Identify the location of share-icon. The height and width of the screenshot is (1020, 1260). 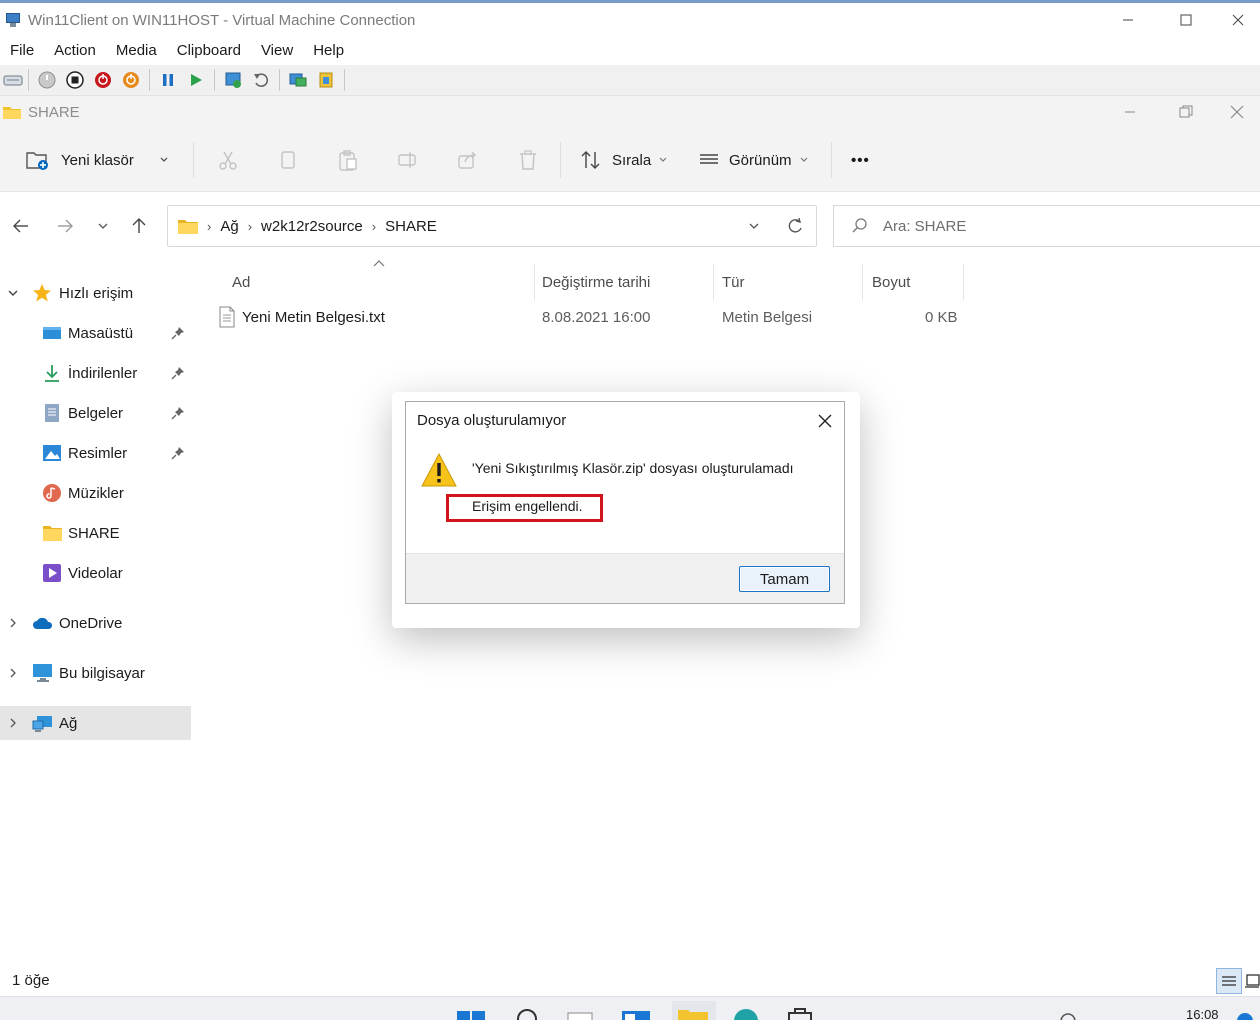
(467, 160).